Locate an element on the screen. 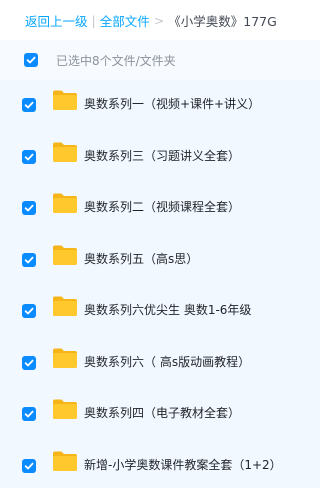  file-name: 奥数系列五（高s思） is located at coordinates (141, 258).